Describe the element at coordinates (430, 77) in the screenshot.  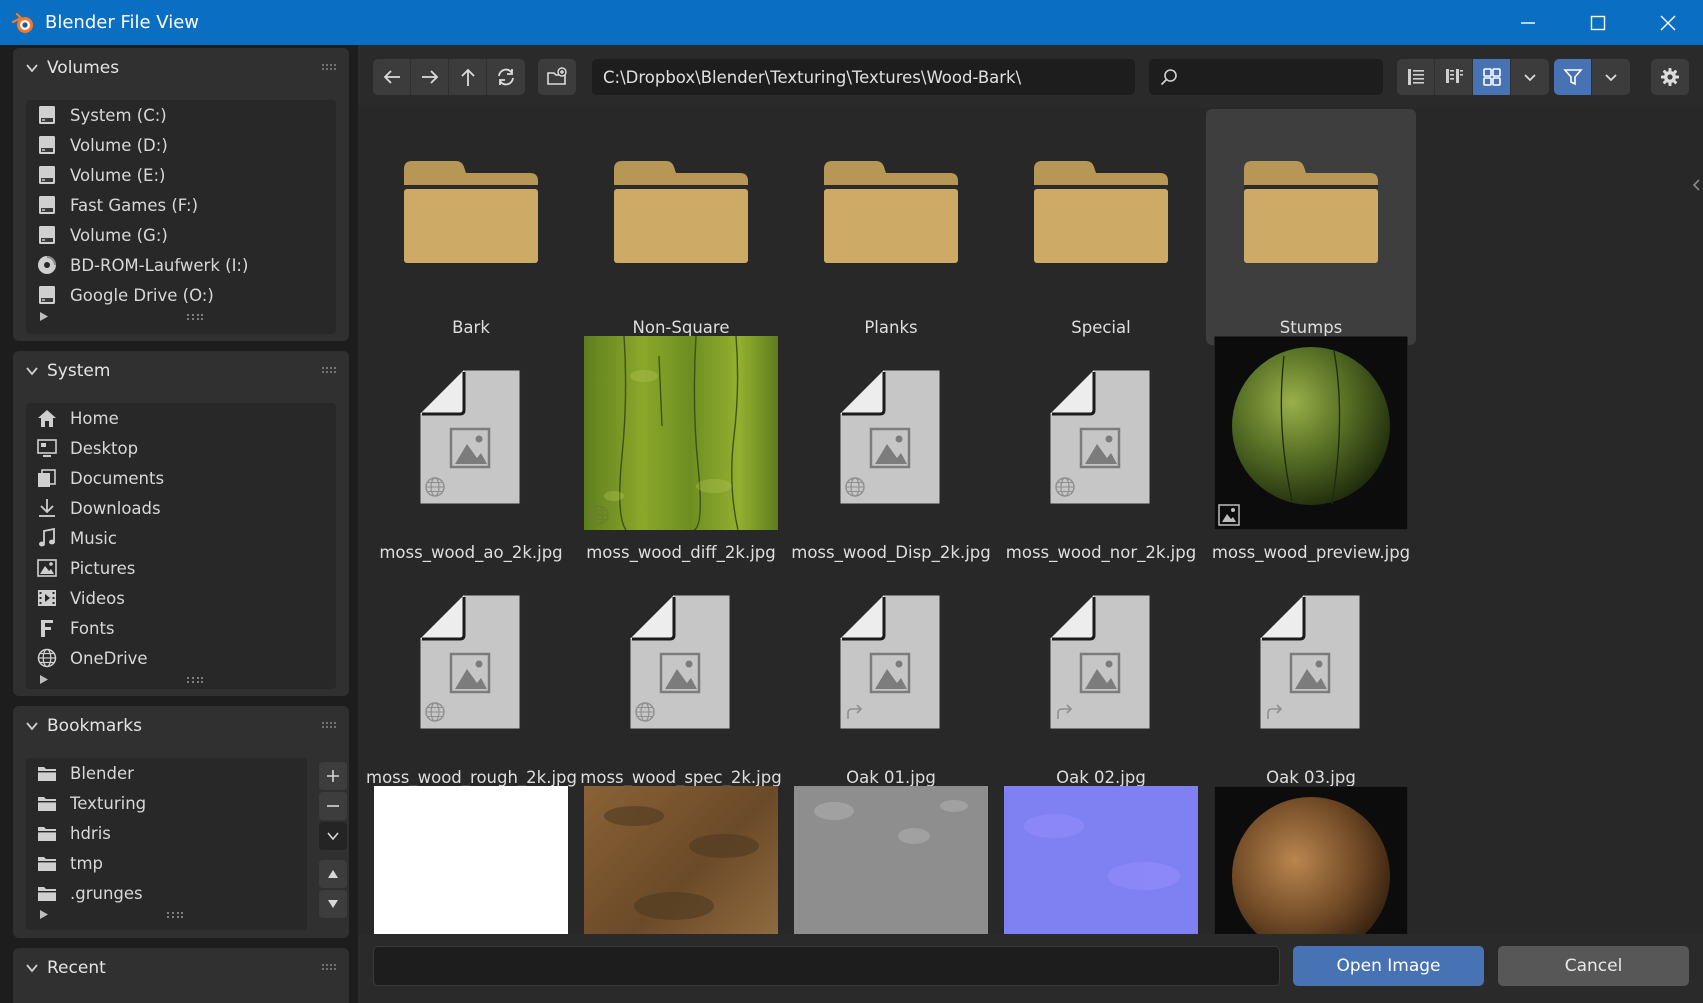
I see `forward-button` at that location.